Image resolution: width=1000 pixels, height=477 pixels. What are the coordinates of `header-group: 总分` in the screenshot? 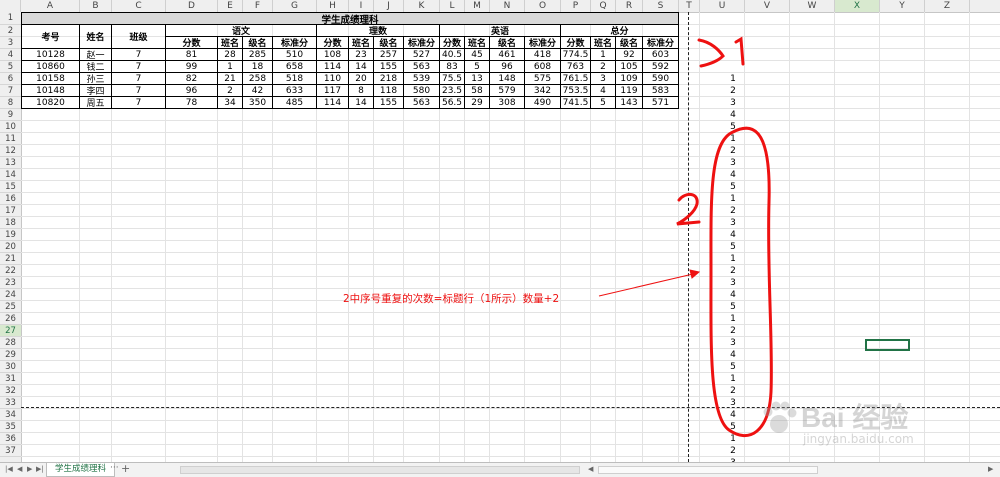 It's located at (620, 31).